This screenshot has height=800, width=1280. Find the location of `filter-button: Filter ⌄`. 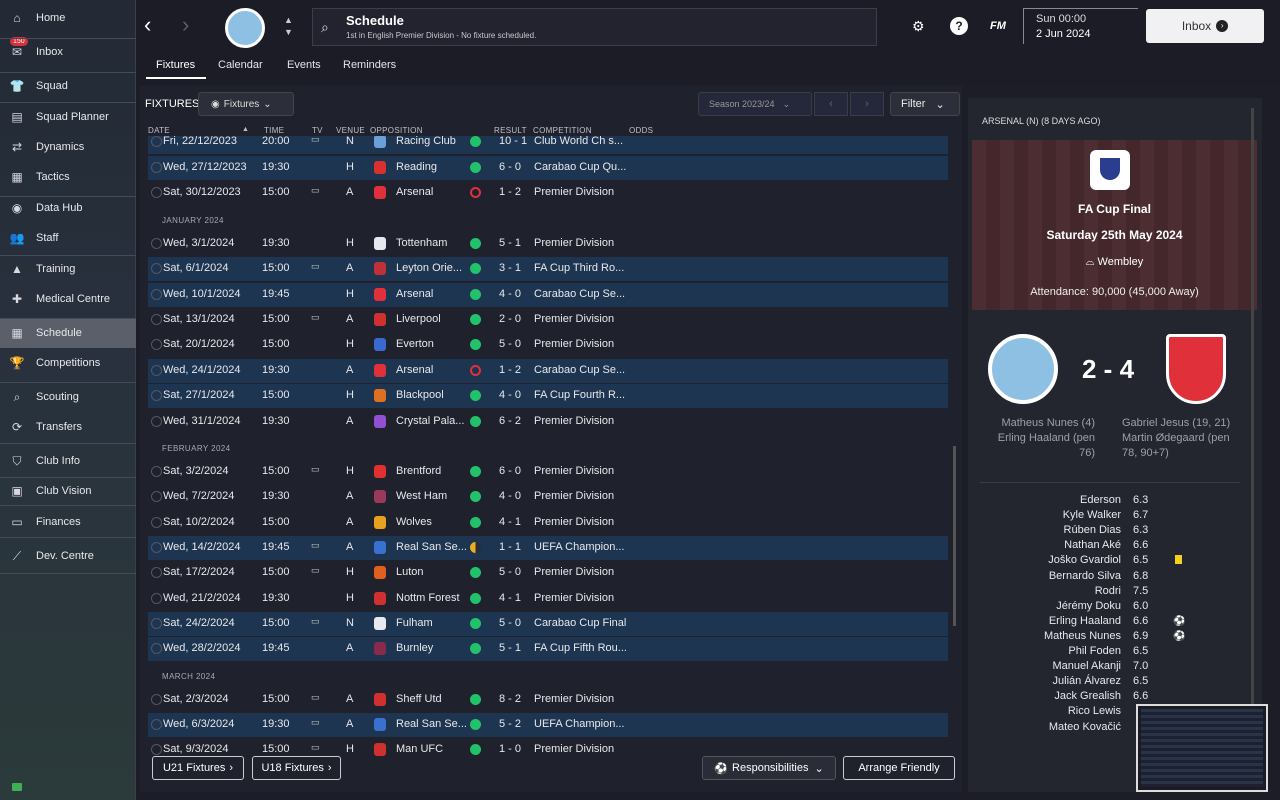

filter-button: Filter ⌄ is located at coordinates (925, 104).